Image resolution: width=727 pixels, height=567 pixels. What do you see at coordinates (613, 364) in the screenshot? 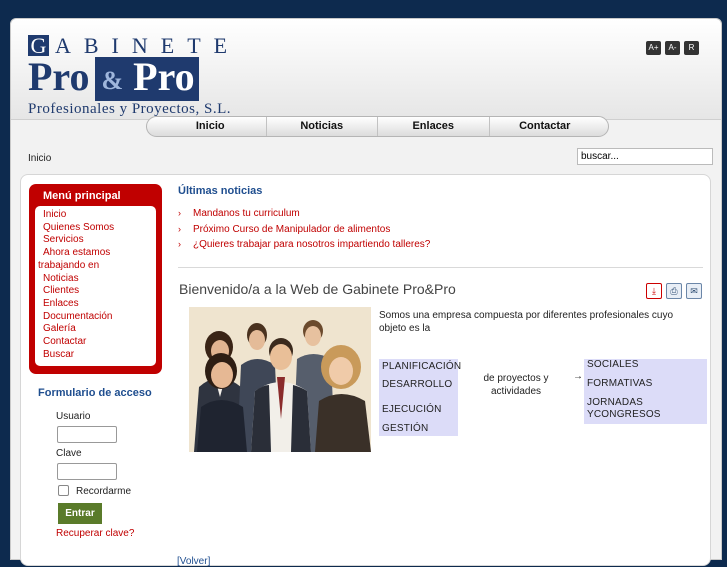
I see `area-item: SOCIALES` at bounding box center [613, 364].